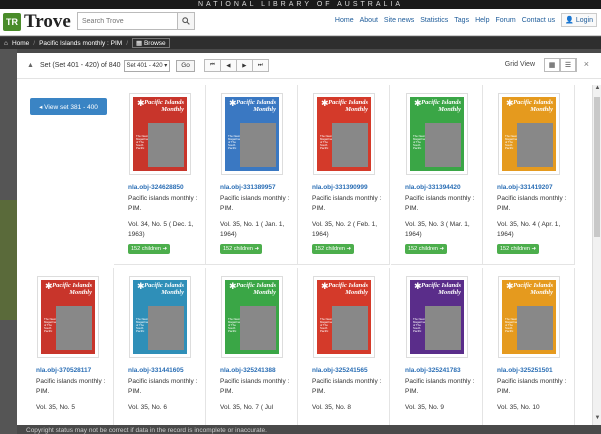  I want to click on search-input, so click(127, 21).